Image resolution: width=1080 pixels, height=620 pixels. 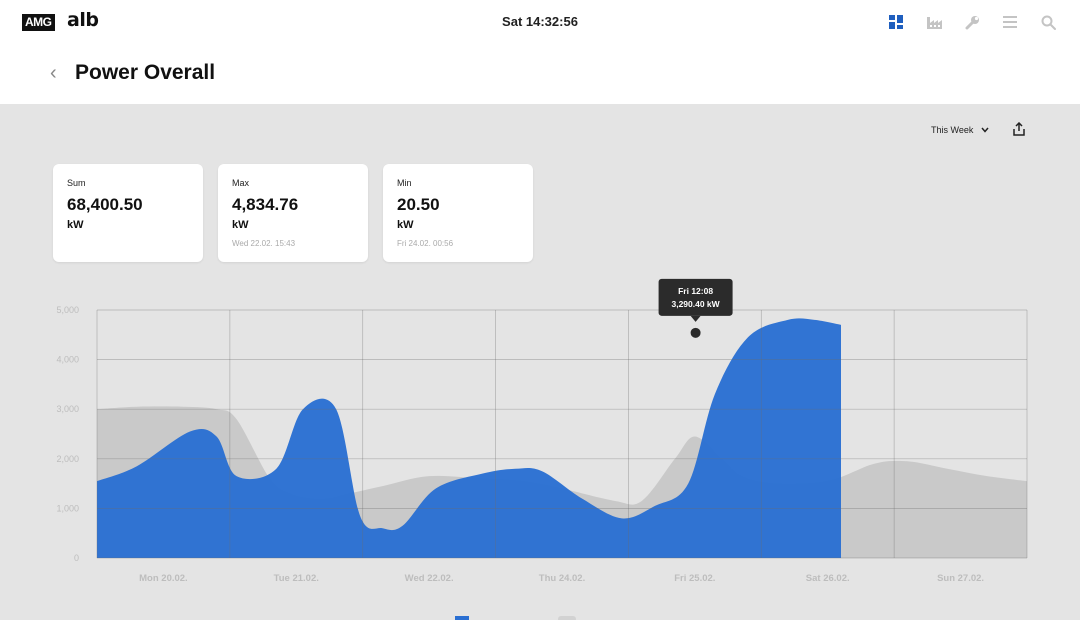 I want to click on tooltip-point, so click(x=695, y=332).